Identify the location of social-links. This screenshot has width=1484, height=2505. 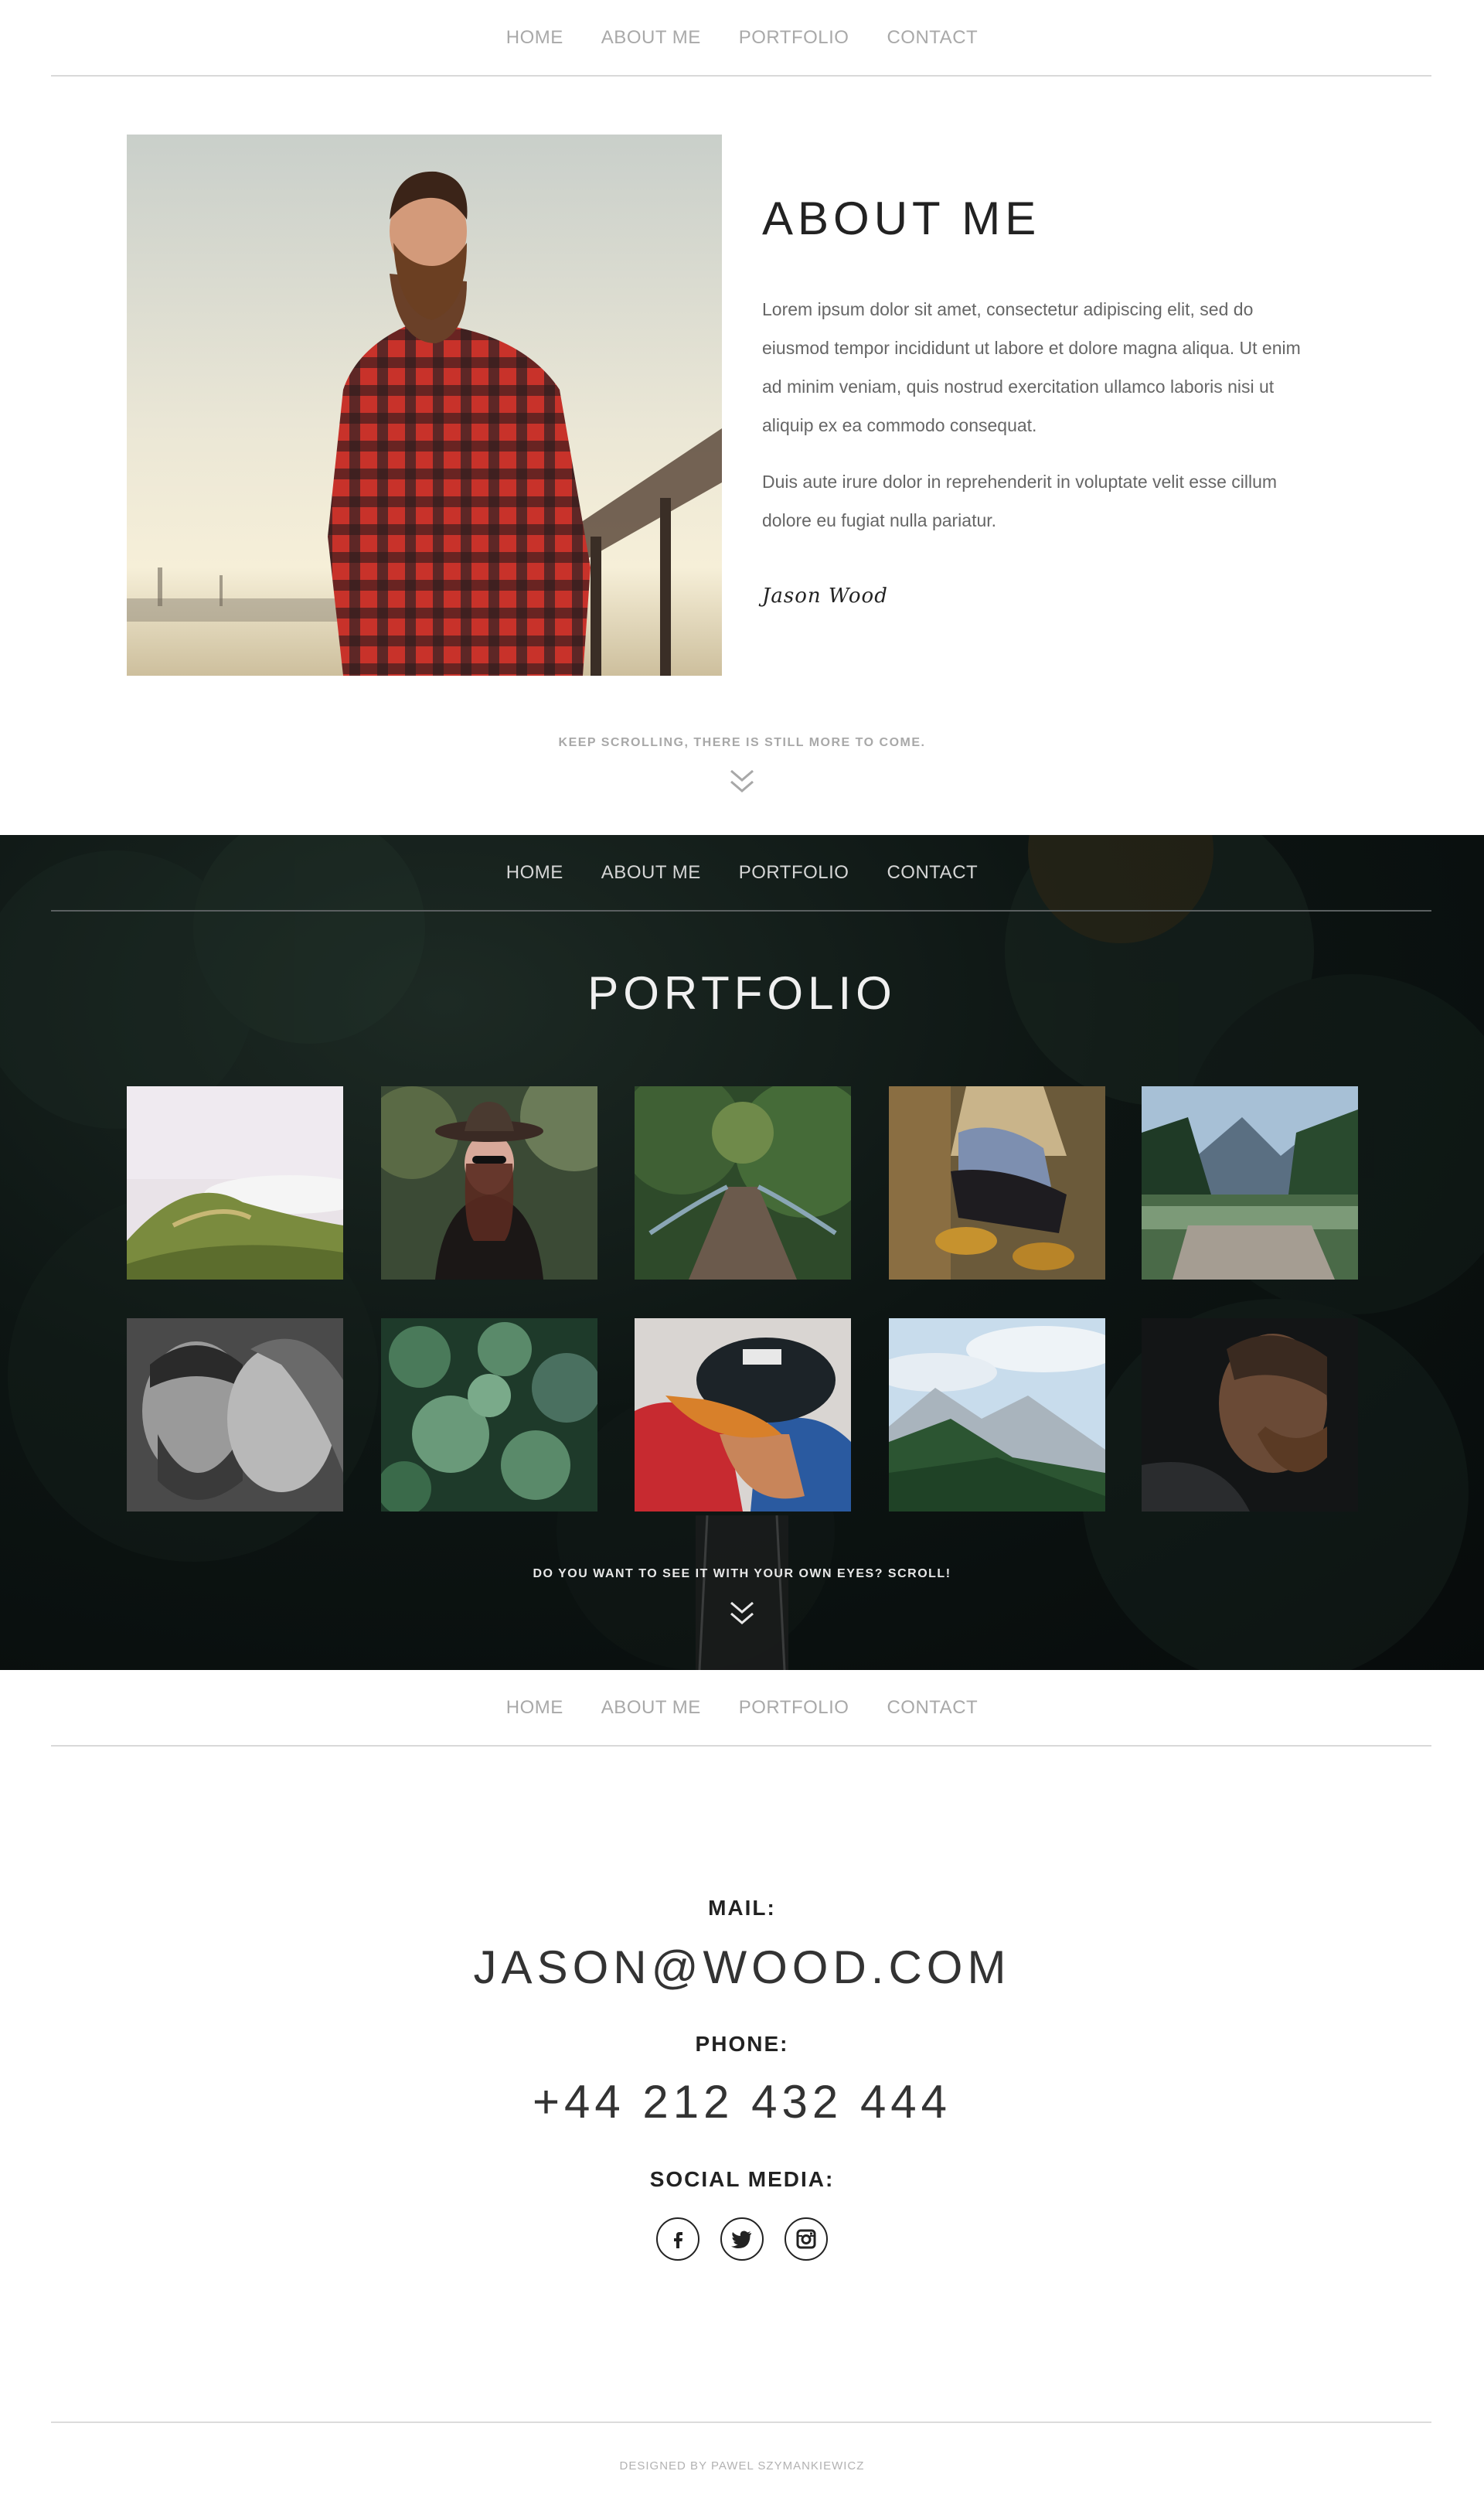
(742, 2239).